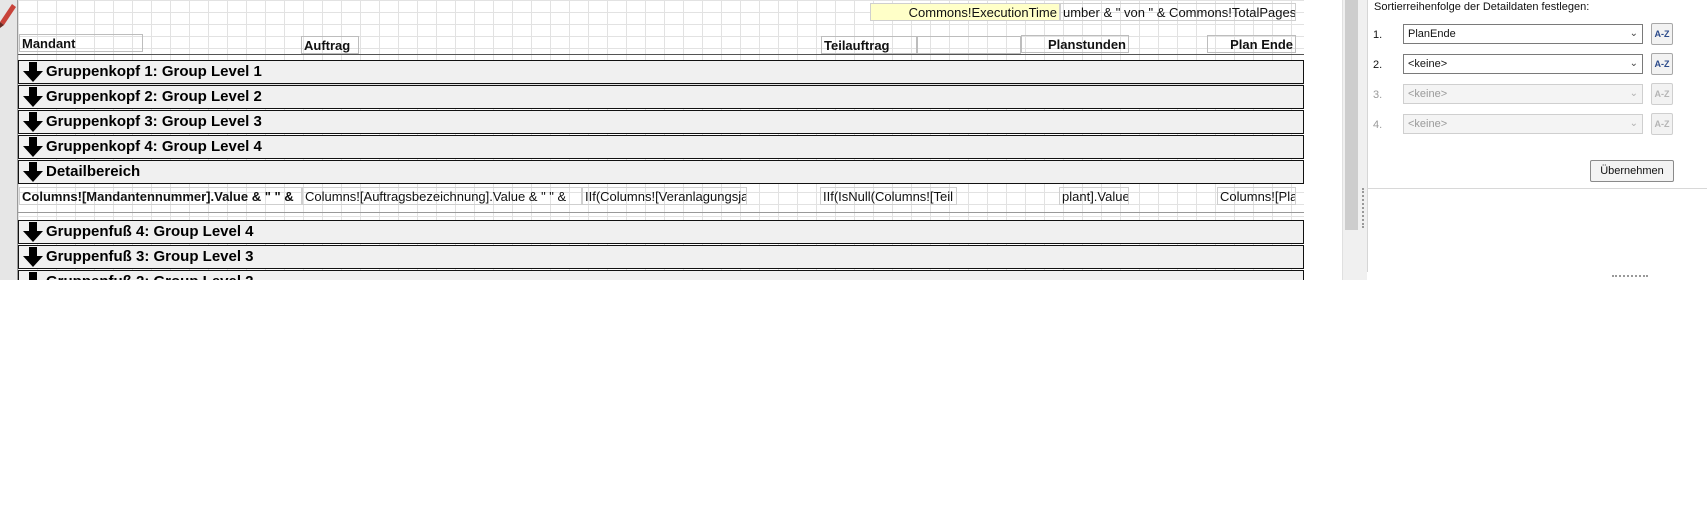 The width and height of the screenshot is (1707, 507). Describe the element at coordinates (661, 212) in the screenshot. I see `detail-separator` at that location.